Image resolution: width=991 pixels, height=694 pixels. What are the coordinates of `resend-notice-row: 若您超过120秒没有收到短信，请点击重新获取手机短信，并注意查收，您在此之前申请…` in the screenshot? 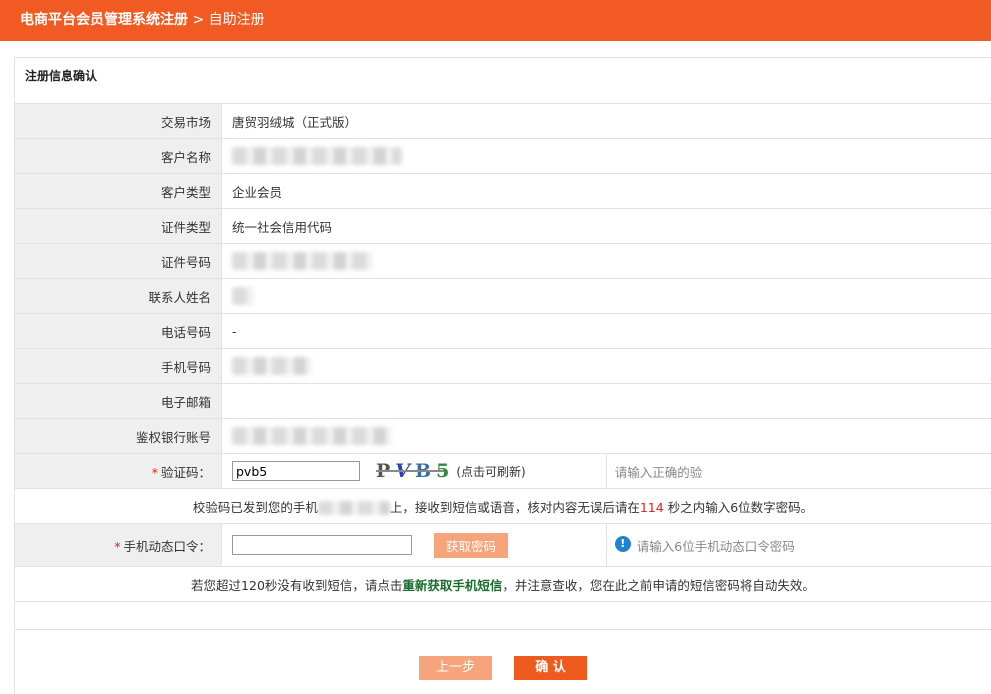 It's located at (503, 584).